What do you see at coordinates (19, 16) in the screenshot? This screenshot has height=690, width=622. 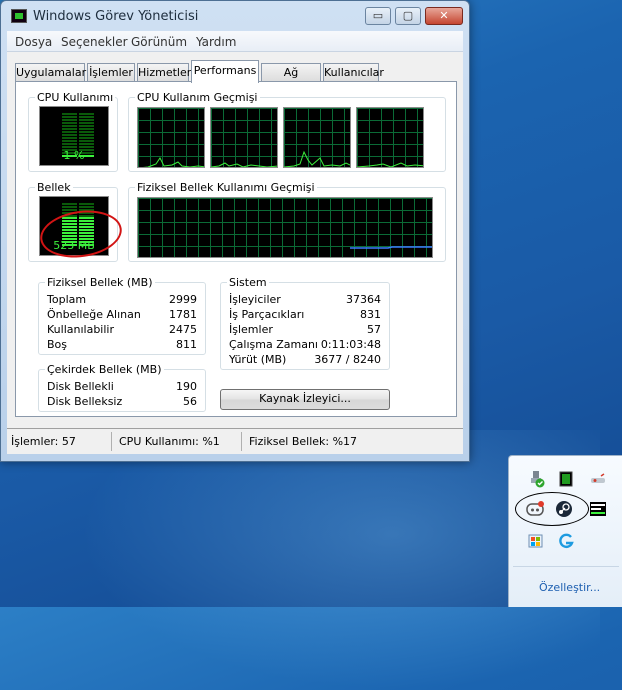 I see `task-manager-app-icon` at bounding box center [19, 16].